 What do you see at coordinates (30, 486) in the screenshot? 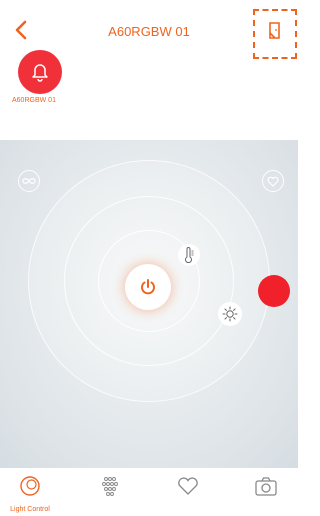
I see `light-control-icon` at bounding box center [30, 486].